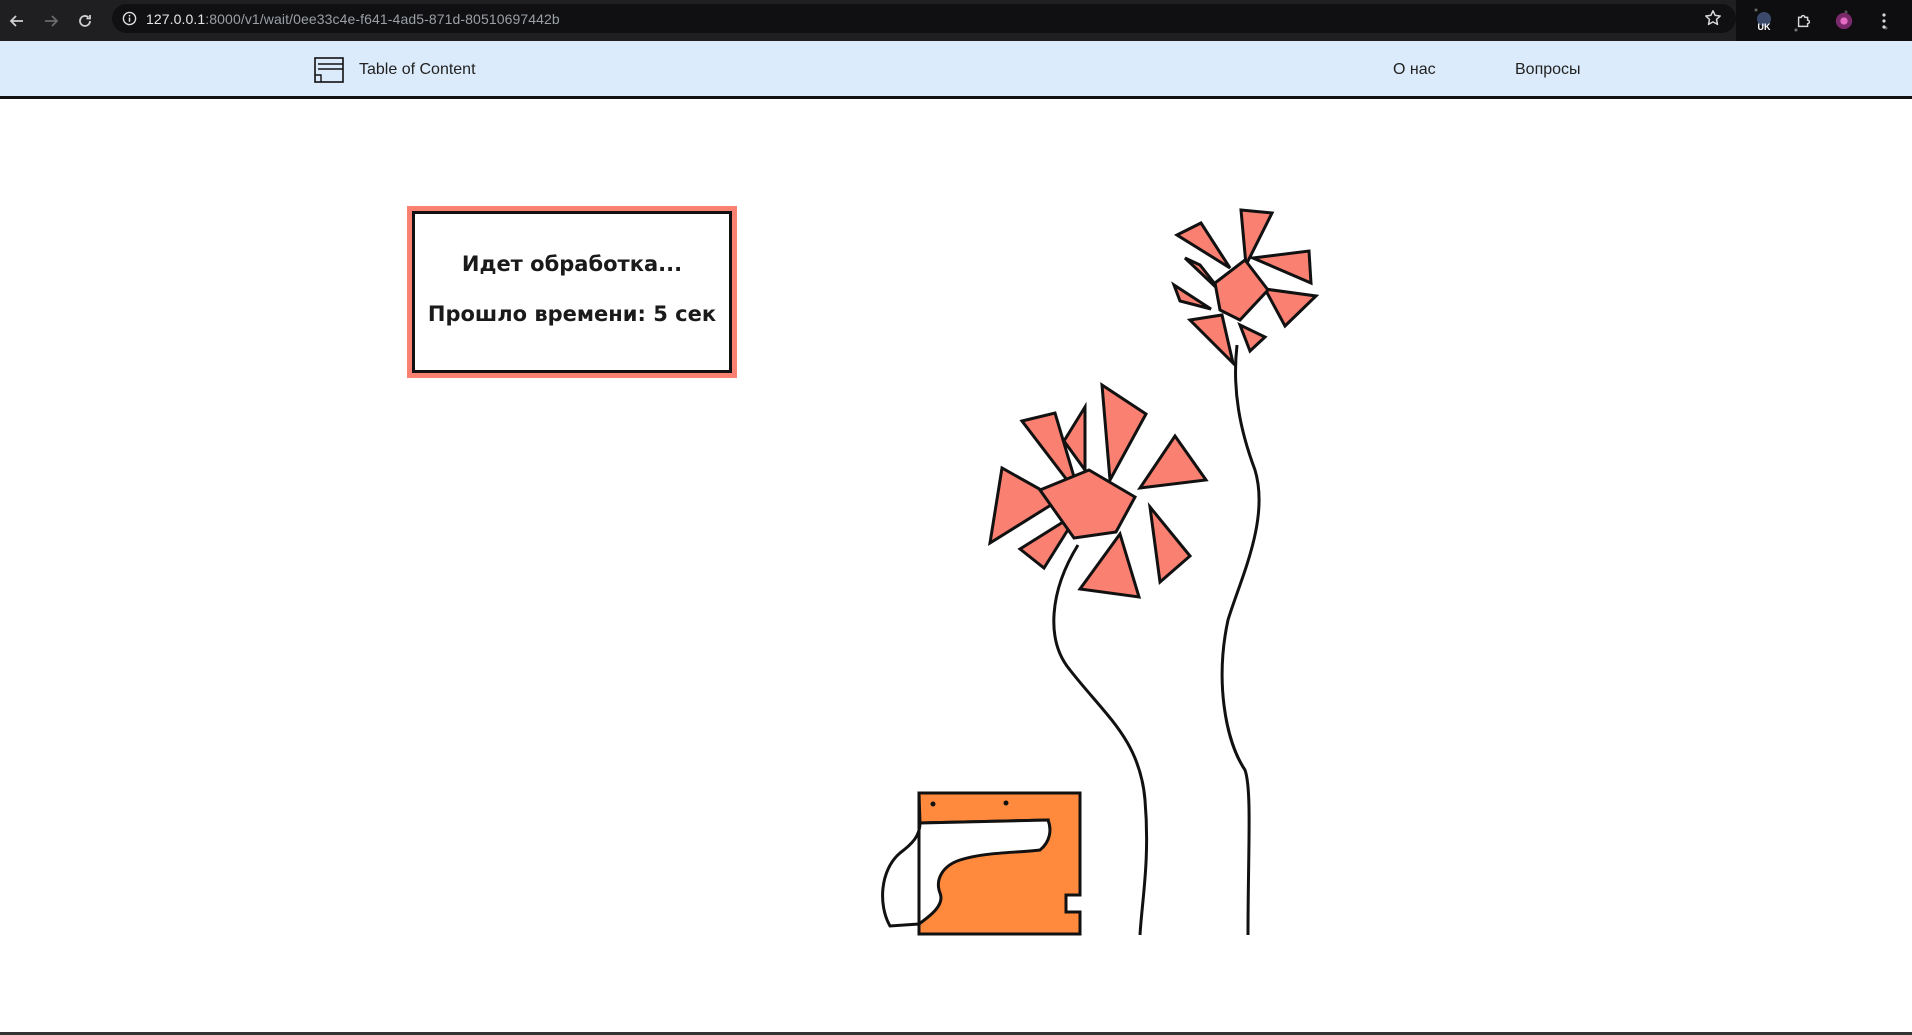 This screenshot has width=1912, height=1035. What do you see at coordinates (1006, 803) in the screenshot?
I see `right-eye-icon` at bounding box center [1006, 803].